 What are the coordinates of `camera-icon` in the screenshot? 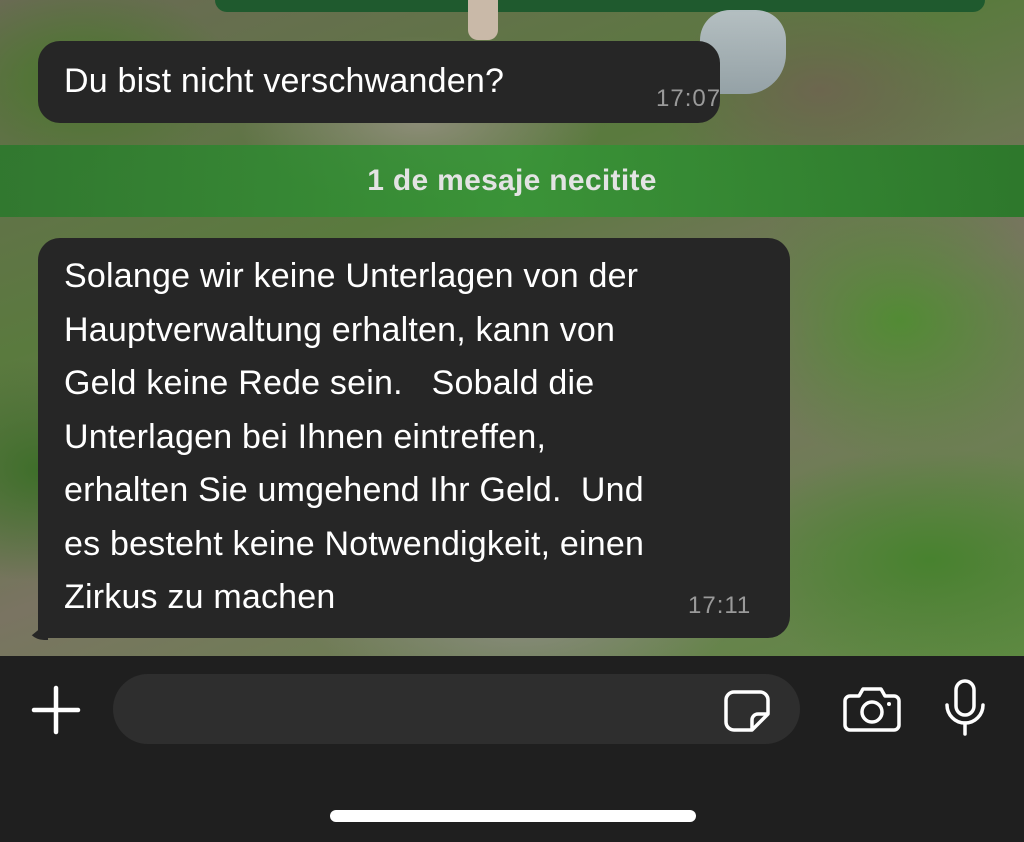 It's located at (872, 709).